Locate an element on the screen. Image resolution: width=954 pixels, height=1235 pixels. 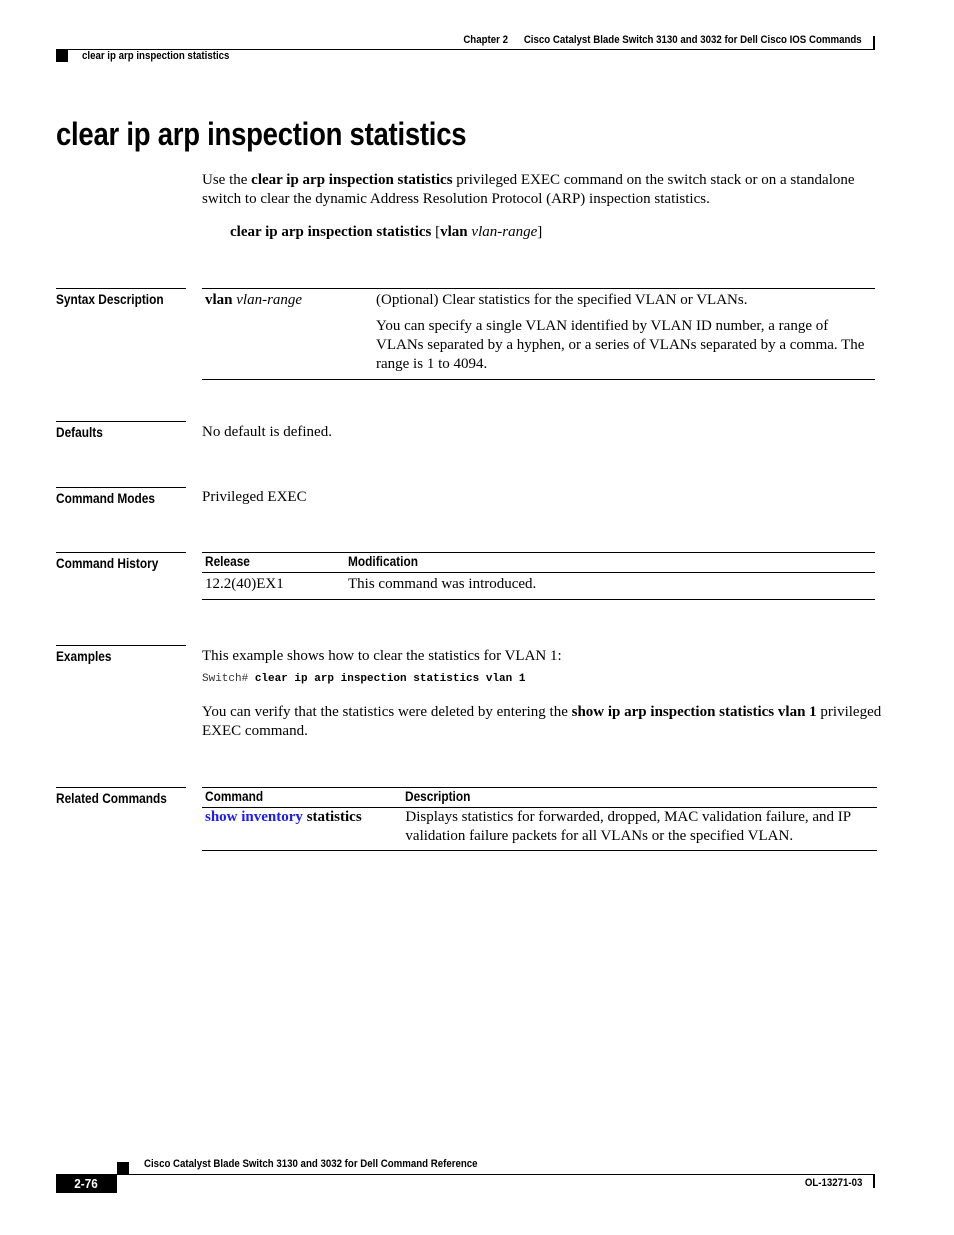
chapter-number: Chapter 2 is located at coordinates (486, 40).